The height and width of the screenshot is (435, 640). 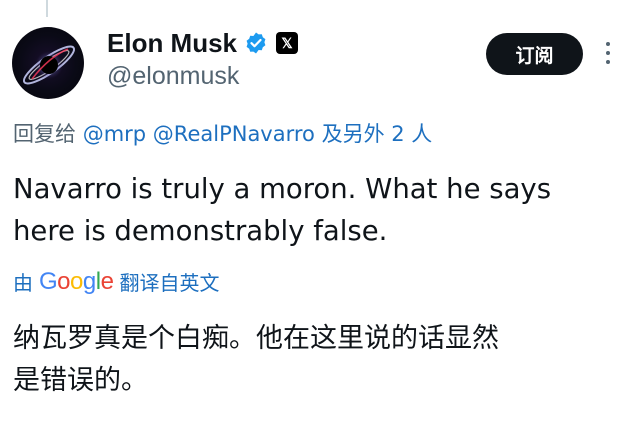 What do you see at coordinates (169, 283) in the screenshot?
I see `translated-from-label: 翻译自英文` at bounding box center [169, 283].